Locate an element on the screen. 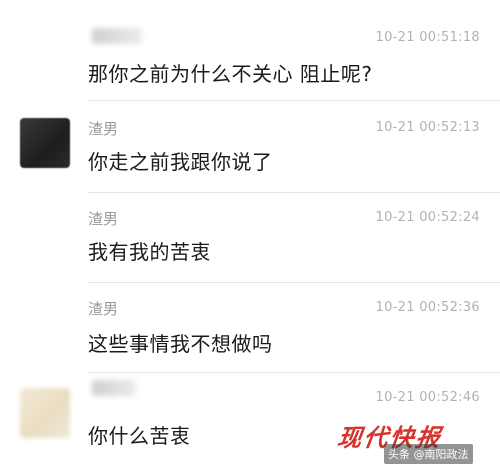 The image size is (500, 475). message-time: 10-21 00:52:13 is located at coordinates (427, 127).